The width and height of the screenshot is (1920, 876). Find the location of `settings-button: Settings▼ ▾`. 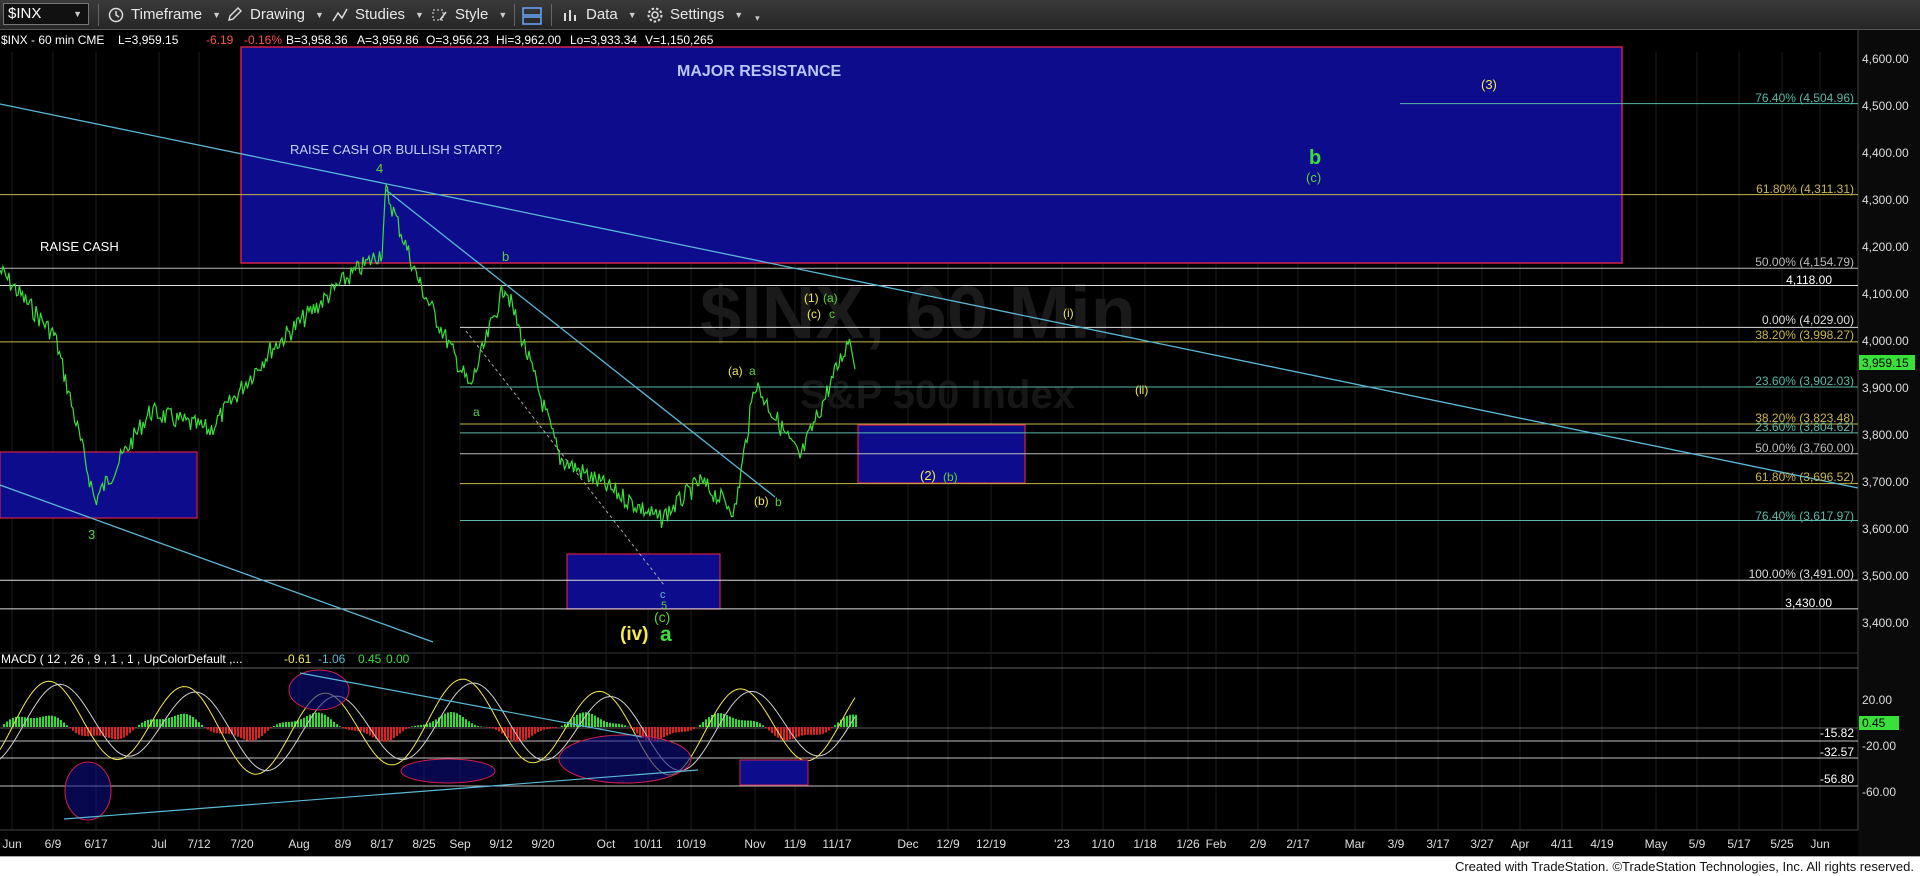

settings-button: Settings▼ ▾ is located at coordinates (703, 14).